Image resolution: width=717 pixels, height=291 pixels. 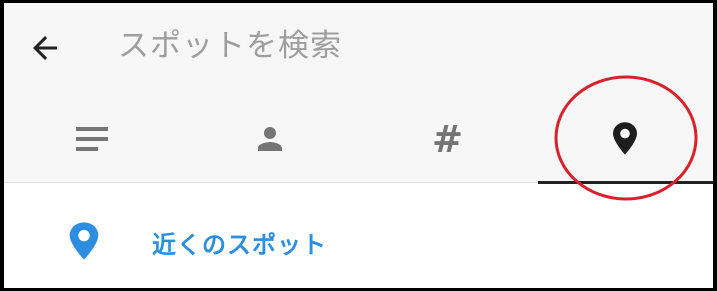 I want to click on nearby-spots-label: 近くのスポット, so click(x=239, y=245).